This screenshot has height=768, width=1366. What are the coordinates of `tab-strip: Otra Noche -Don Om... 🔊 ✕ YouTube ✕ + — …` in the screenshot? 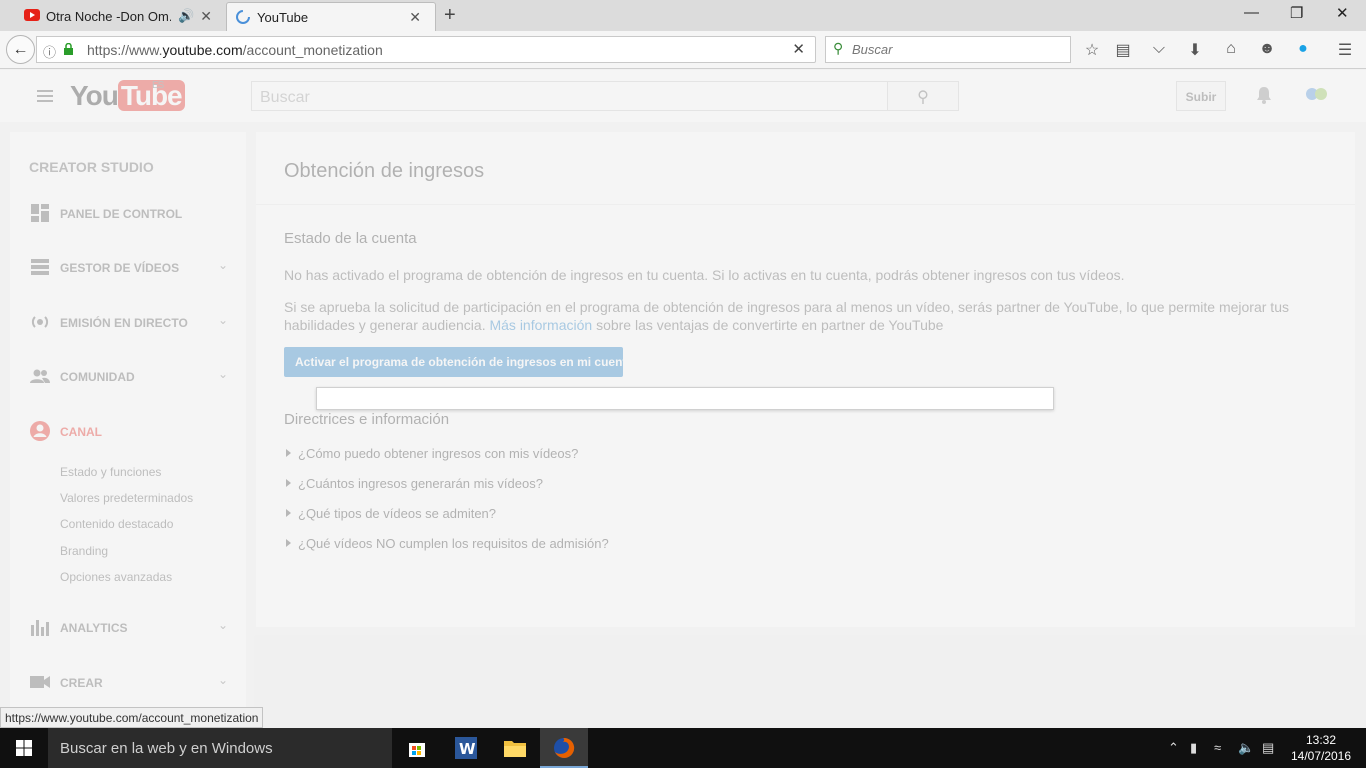 It's located at (683, 15).